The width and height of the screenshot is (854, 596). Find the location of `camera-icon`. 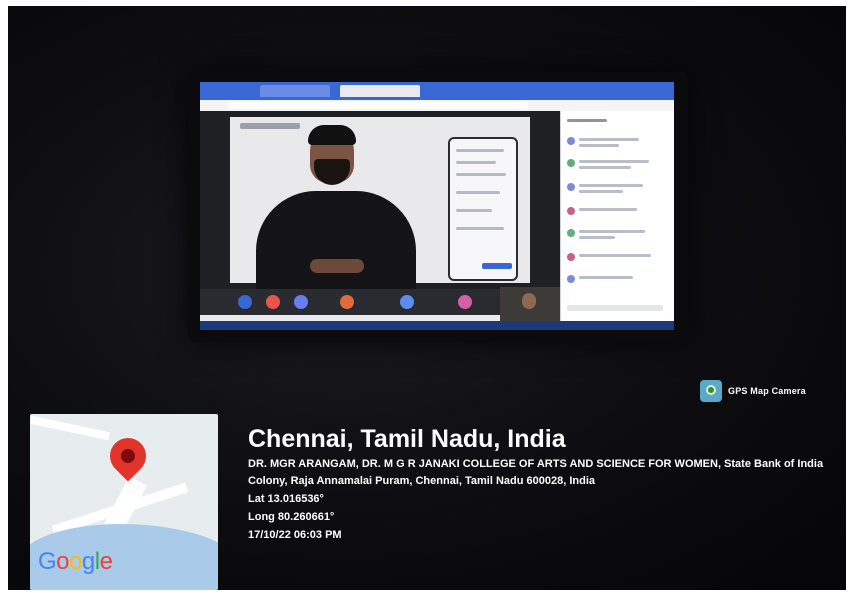

camera-icon is located at coordinates (273, 302).